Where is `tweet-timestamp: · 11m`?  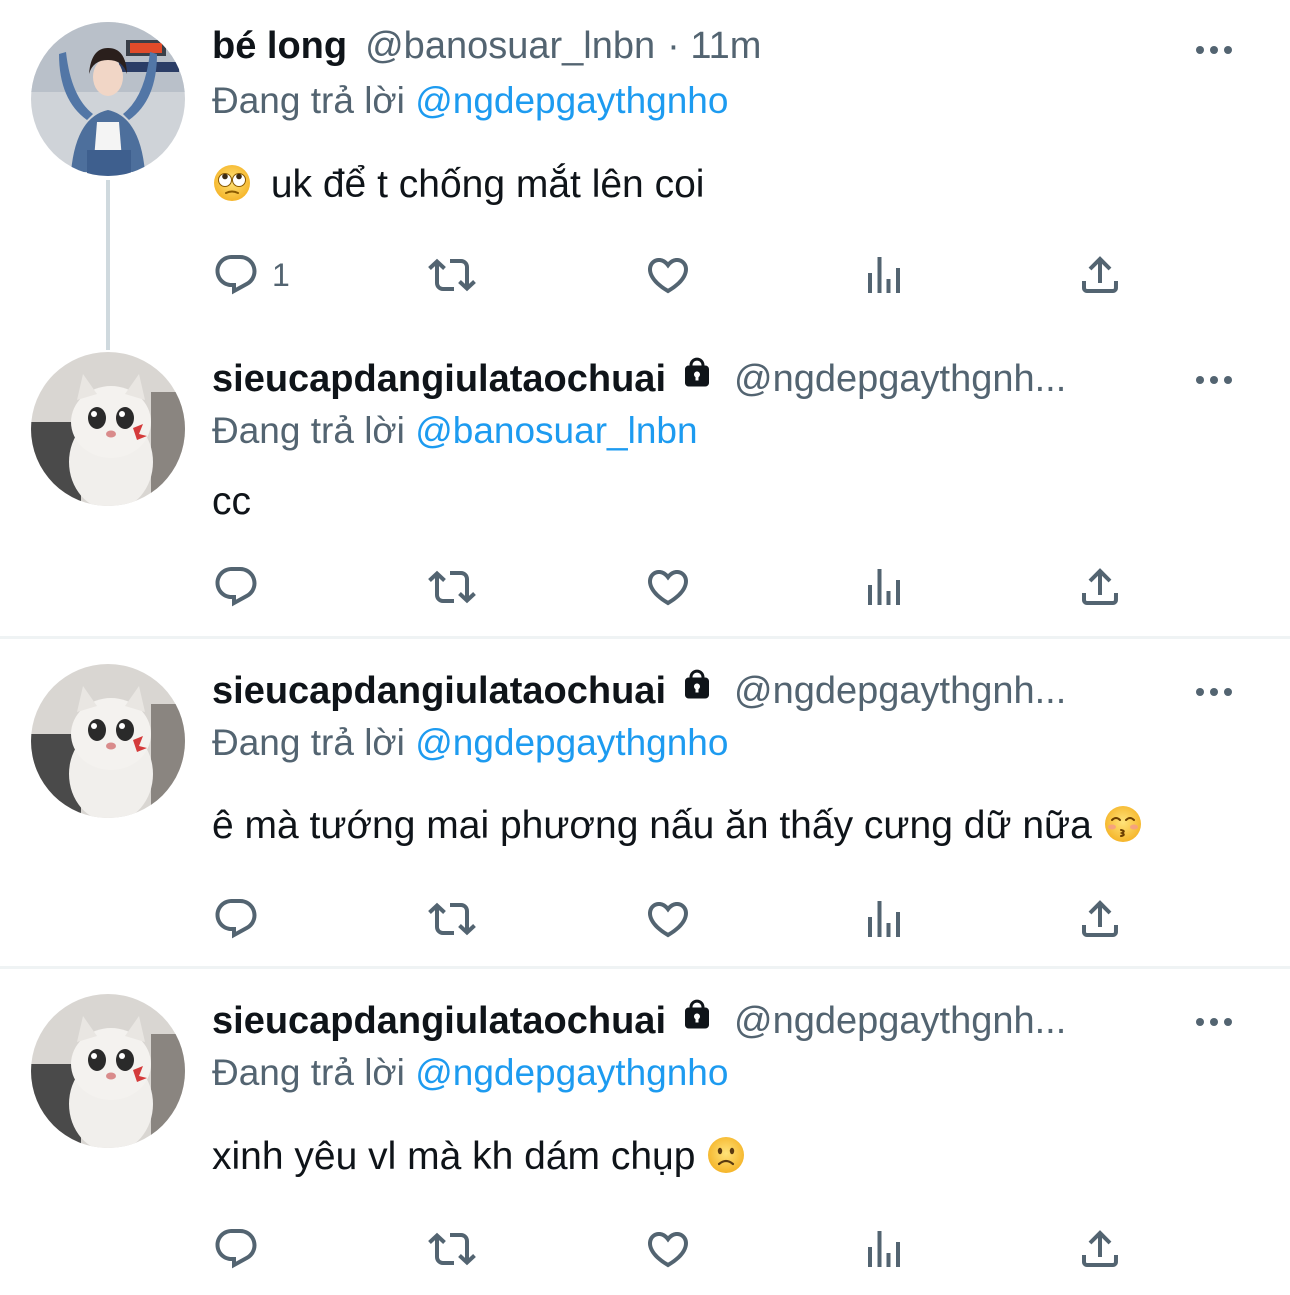 tweet-timestamp: · 11m is located at coordinates (714, 46).